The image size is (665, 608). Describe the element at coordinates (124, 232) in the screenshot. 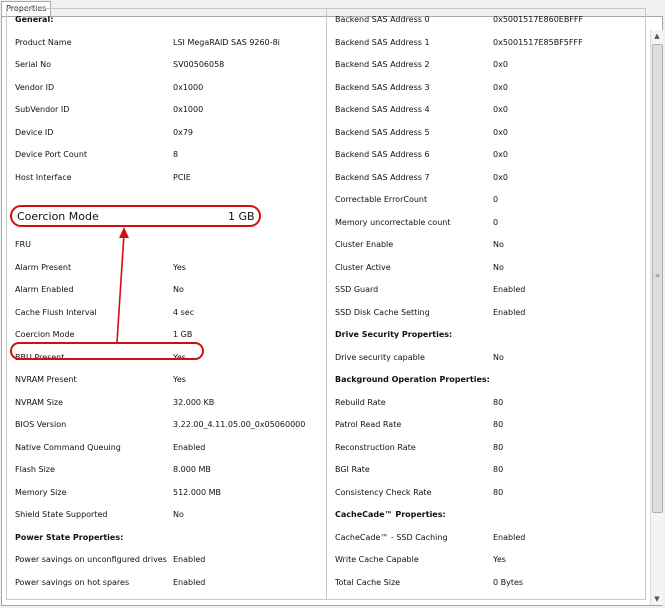

I see `arrow-head-icon` at that location.